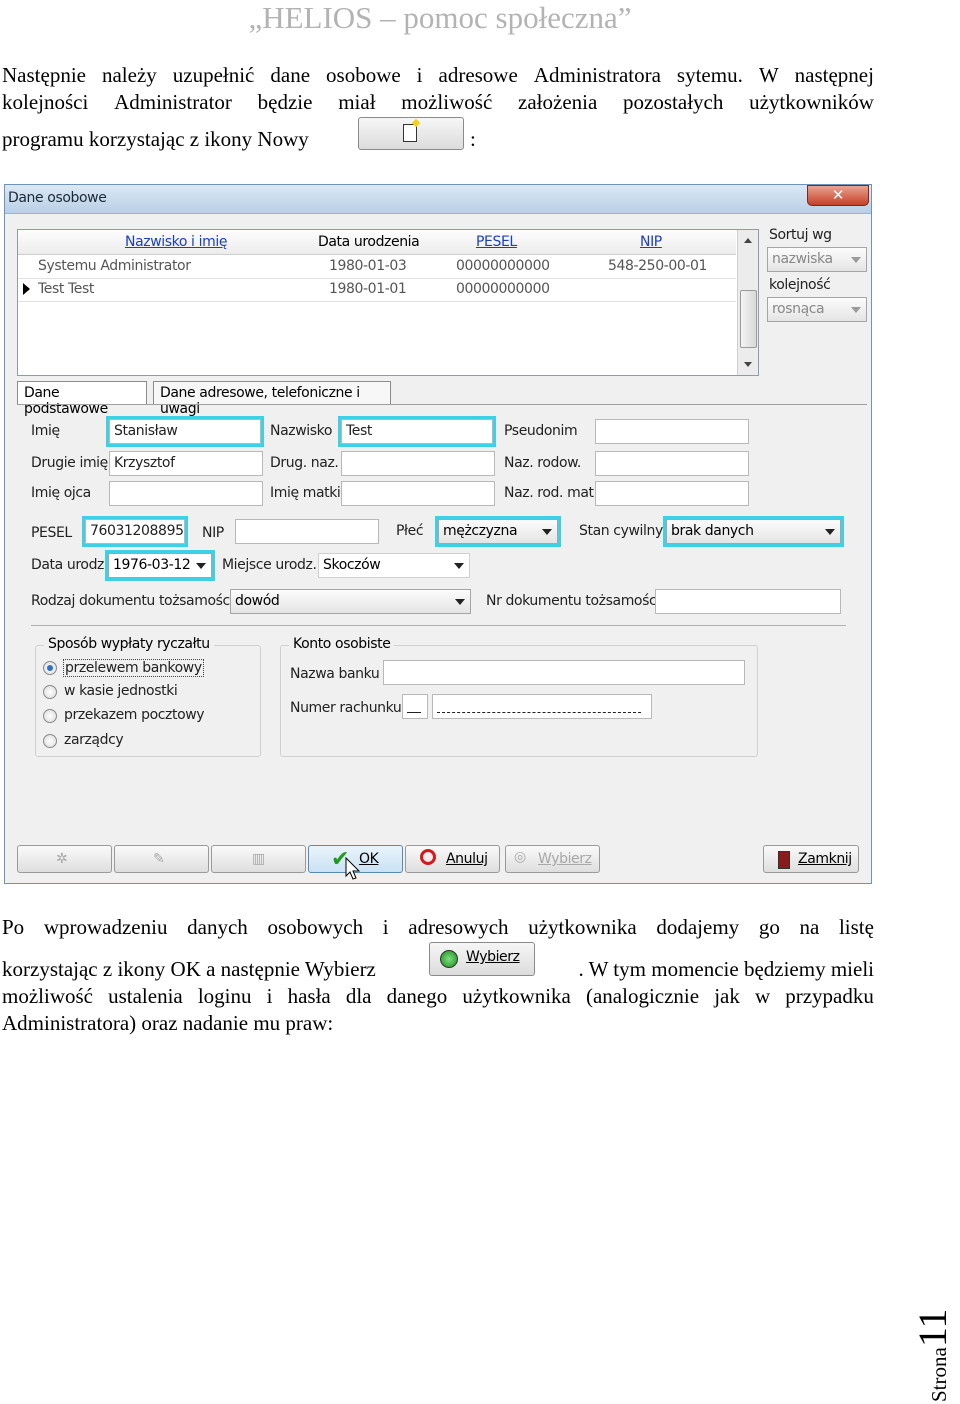 This screenshot has width=960, height=1404. I want to click on ok-label: OK, so click(369, 859).